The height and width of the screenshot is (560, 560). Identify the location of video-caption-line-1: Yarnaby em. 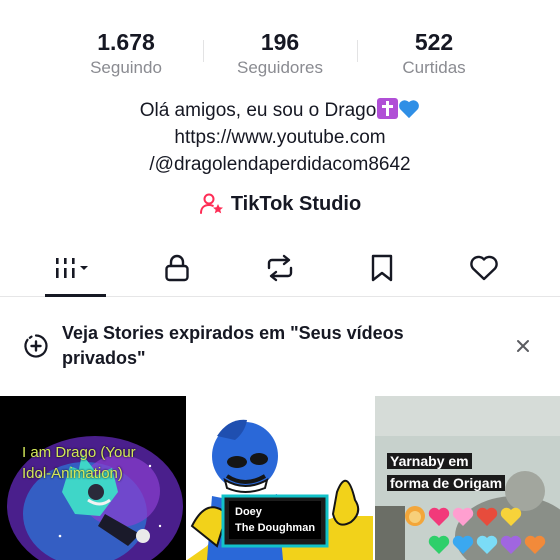
(429, 461).